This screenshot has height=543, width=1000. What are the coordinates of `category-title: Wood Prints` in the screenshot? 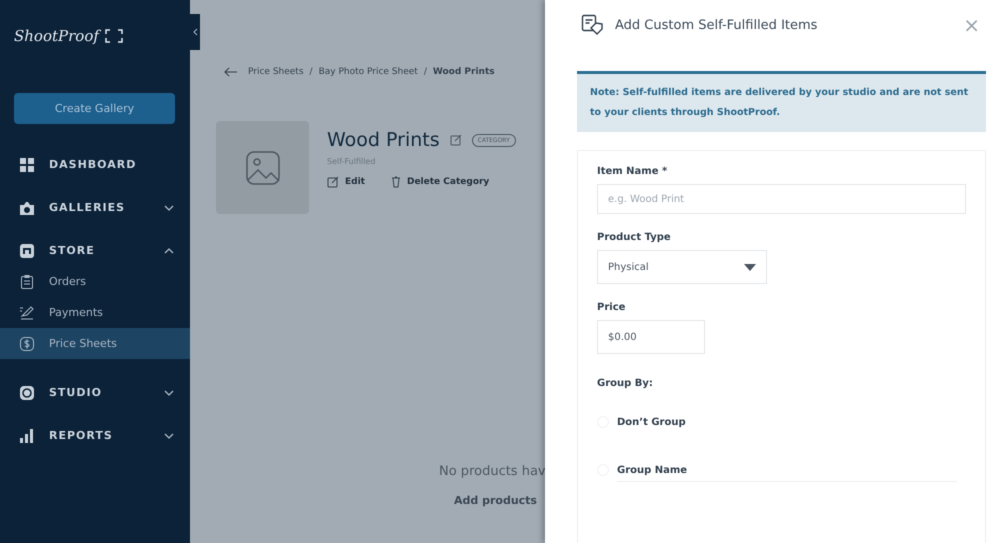 It's located at (383, 140).